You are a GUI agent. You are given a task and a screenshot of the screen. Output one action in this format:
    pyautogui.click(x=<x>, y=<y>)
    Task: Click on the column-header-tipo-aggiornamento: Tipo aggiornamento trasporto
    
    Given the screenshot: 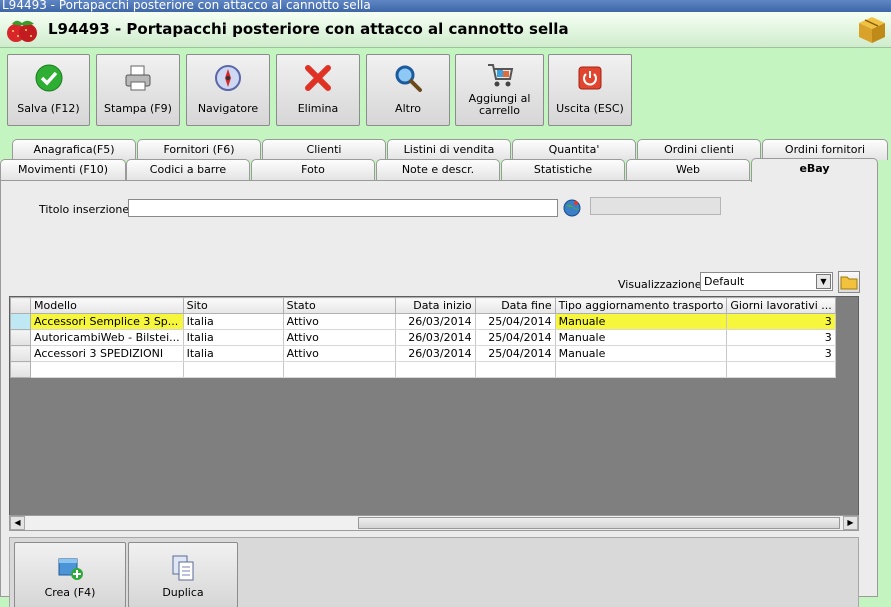 What is the action you would take?
    pyautogui.click(x=641, y=305)
    